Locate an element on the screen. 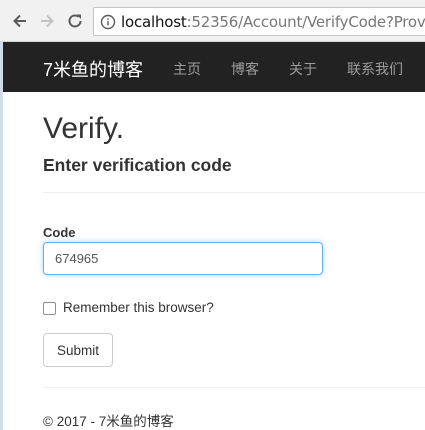 The height and width of the screenshot is (430, 425). back-button is located at coordinates (20, 21).